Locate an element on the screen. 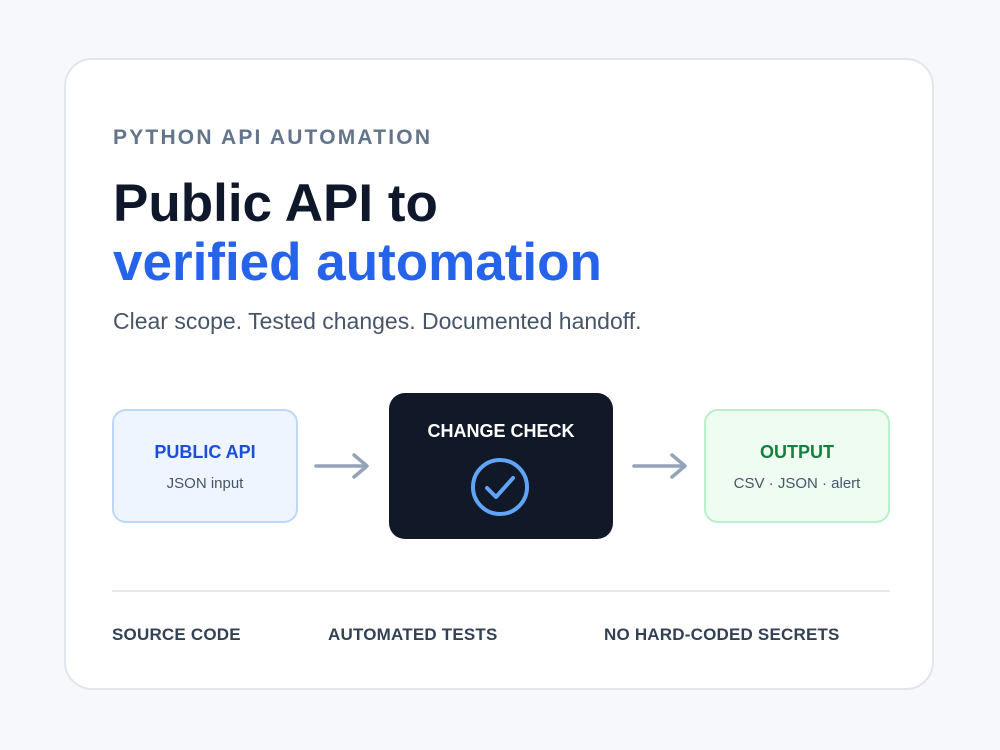 The image size is (1000, 750). footer-item-automated-tests: AUTOMATED TESTS is located at coordinates (413, 634).